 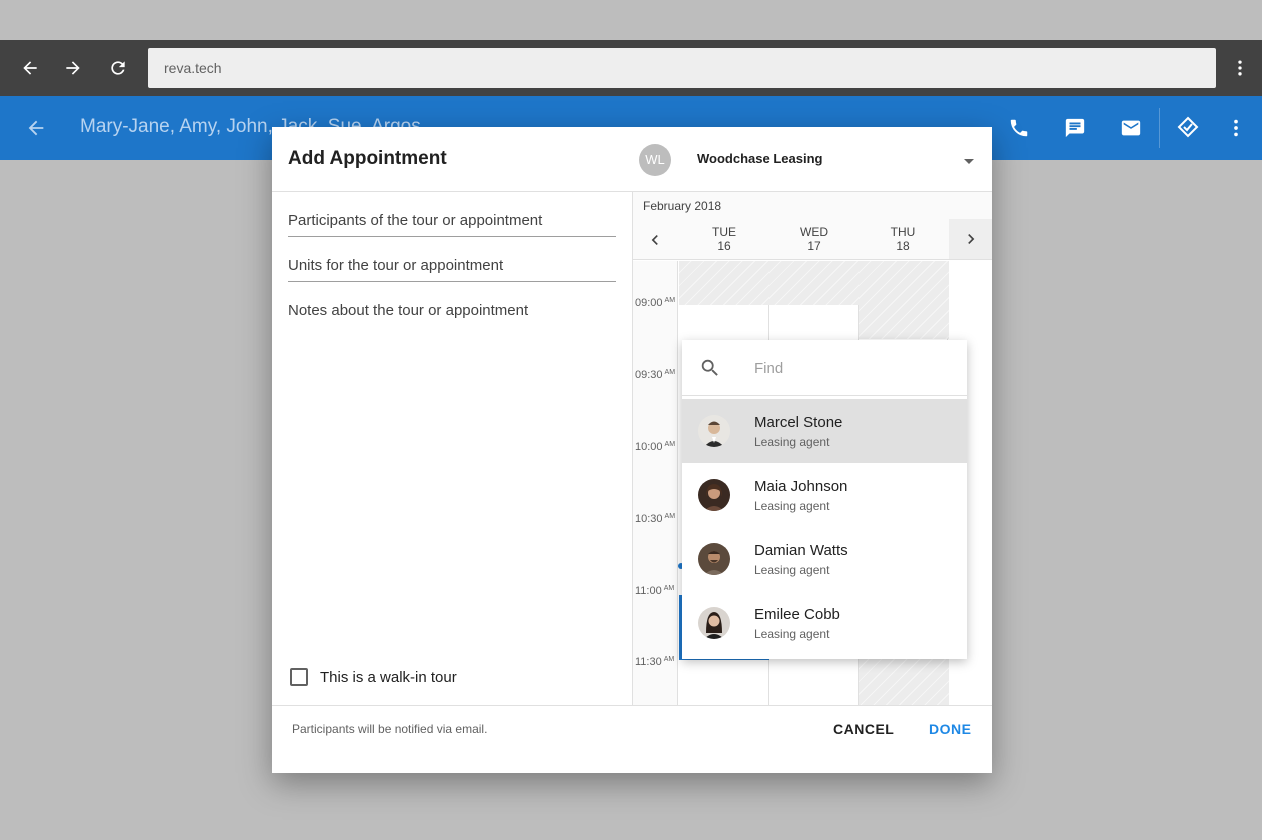 What do you see at coordinates (452, 265) in the screenshot?
I see `units-field: Units for the tour or appointment` at bounding box center [452, 265].